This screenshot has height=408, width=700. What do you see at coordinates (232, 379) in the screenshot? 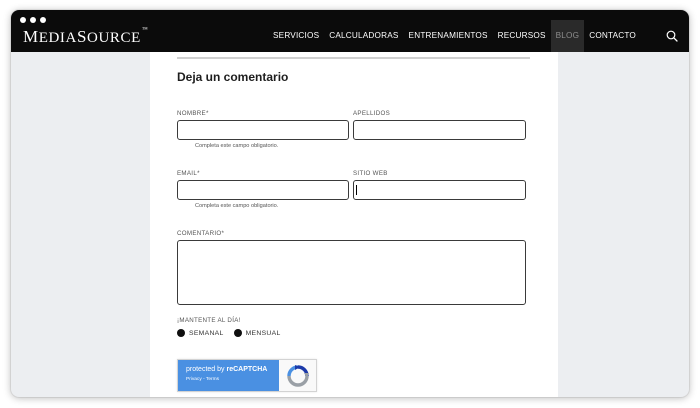
I see `recaptcha-links: Privacy - Terms` at bounding box center [232, 379].